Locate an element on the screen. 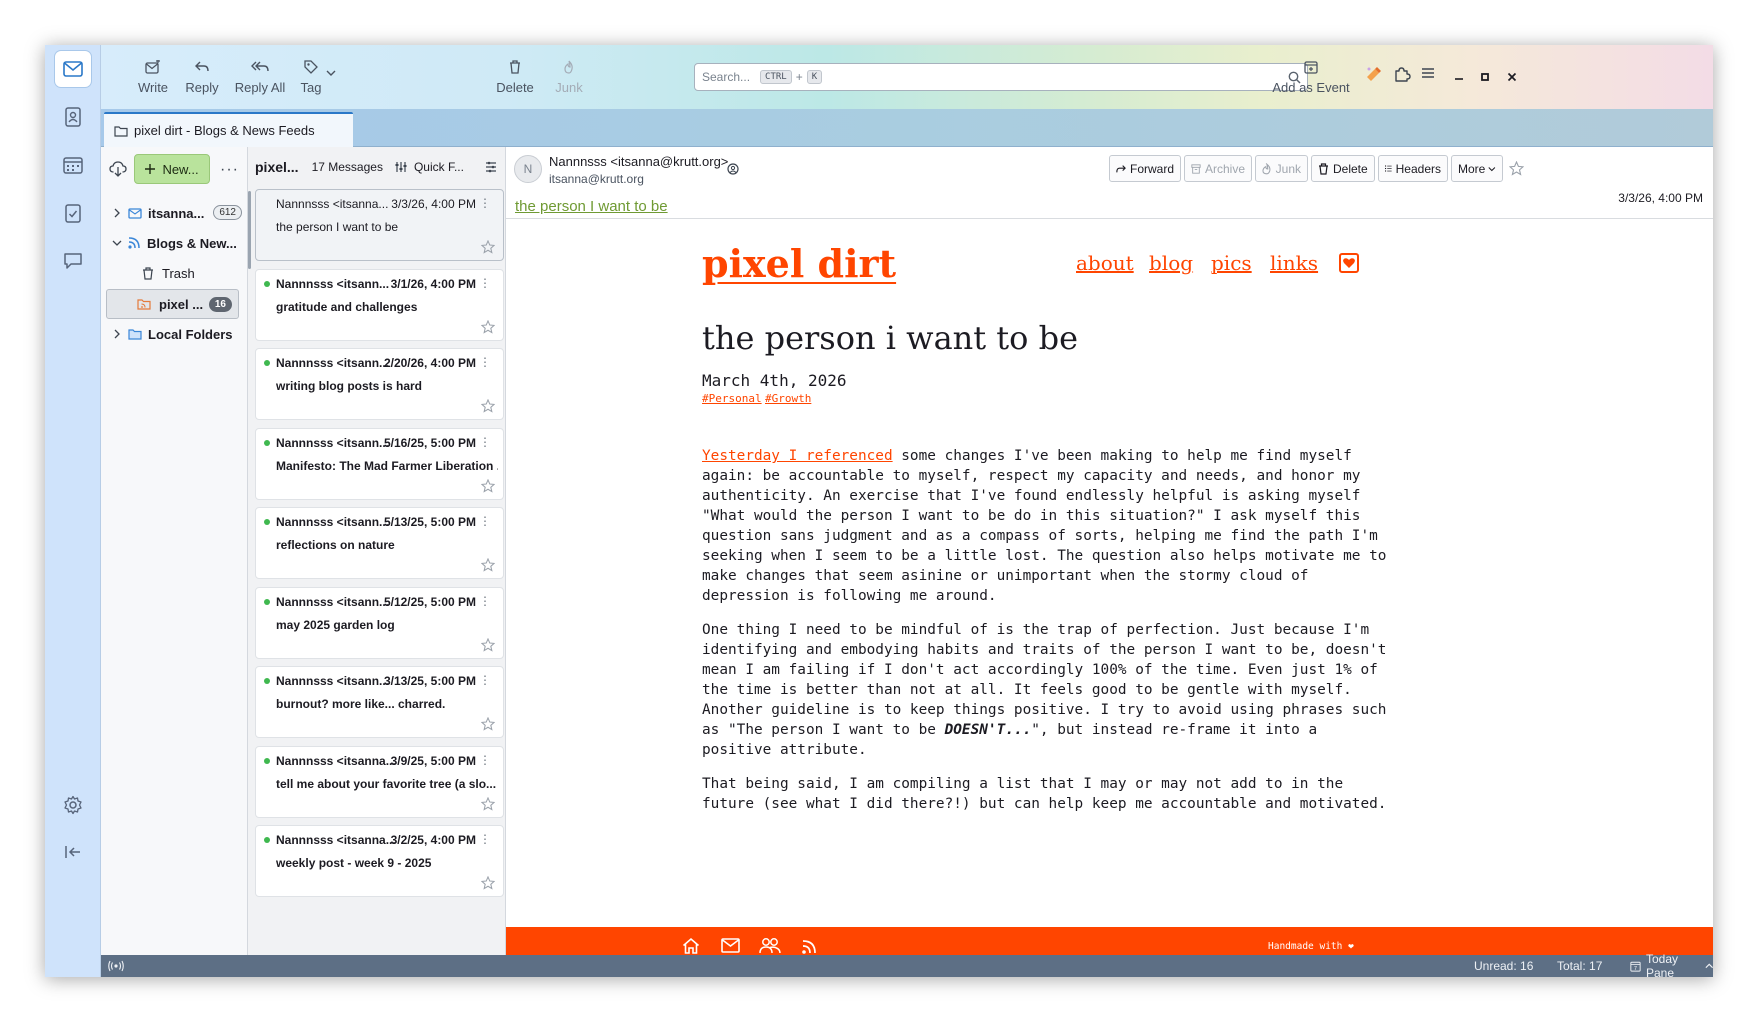 Image resolution: width=1757 pixels, height=1023 pixels. more-button: More is located at coordinates (1477, 168).